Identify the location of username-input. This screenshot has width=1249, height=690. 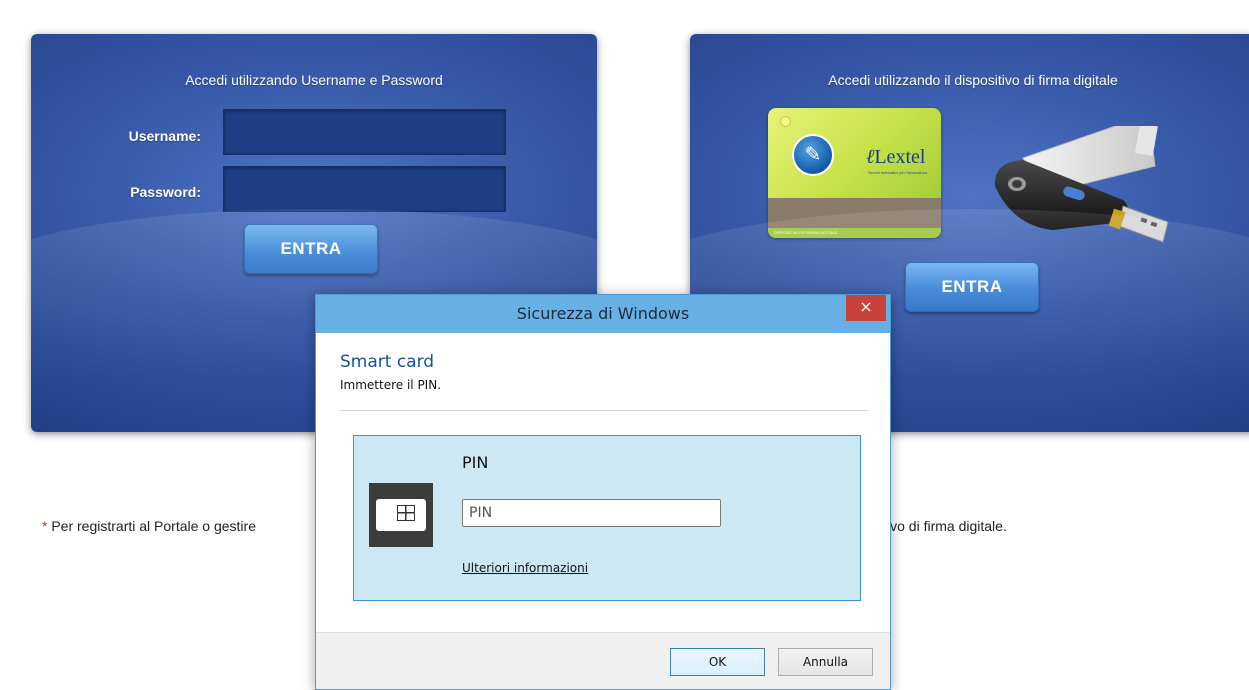
(364, 132).